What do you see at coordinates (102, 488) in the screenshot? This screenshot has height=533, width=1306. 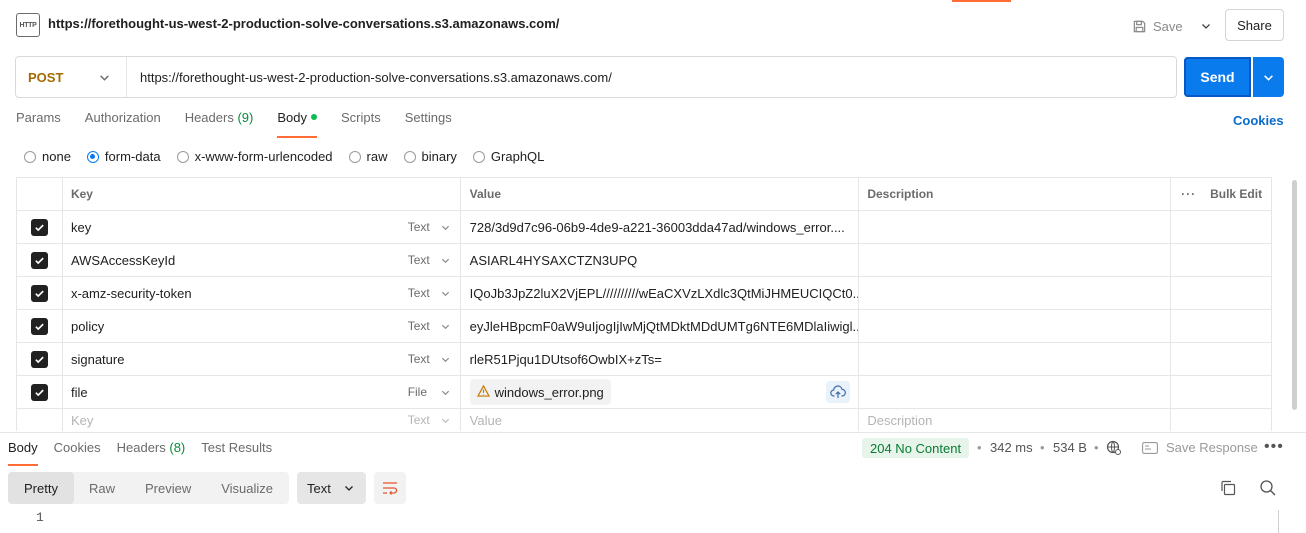 I see `view-raw: Raw` at bounding box center [102, 488].